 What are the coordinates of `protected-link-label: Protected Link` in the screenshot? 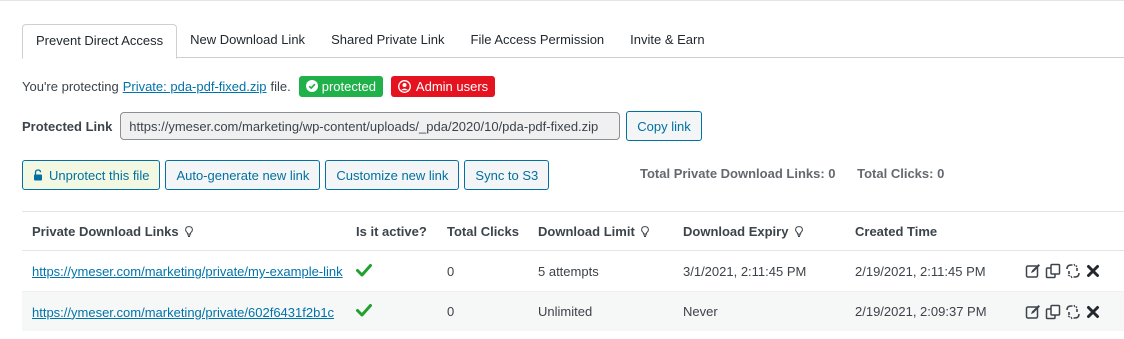 It's located at (67, 126).